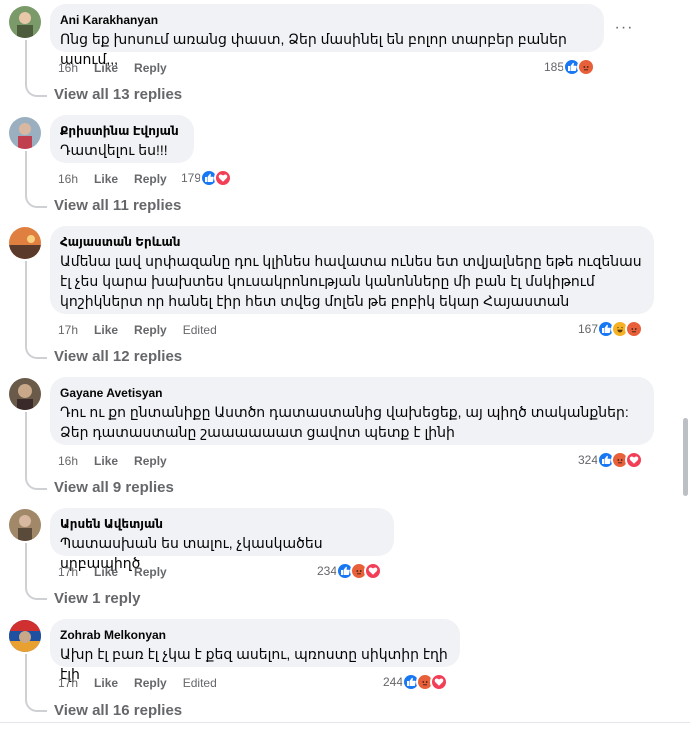  Describe the element at coordinates (611, 329) in the screenshot. I see `reaction-summary: 167` at that location.